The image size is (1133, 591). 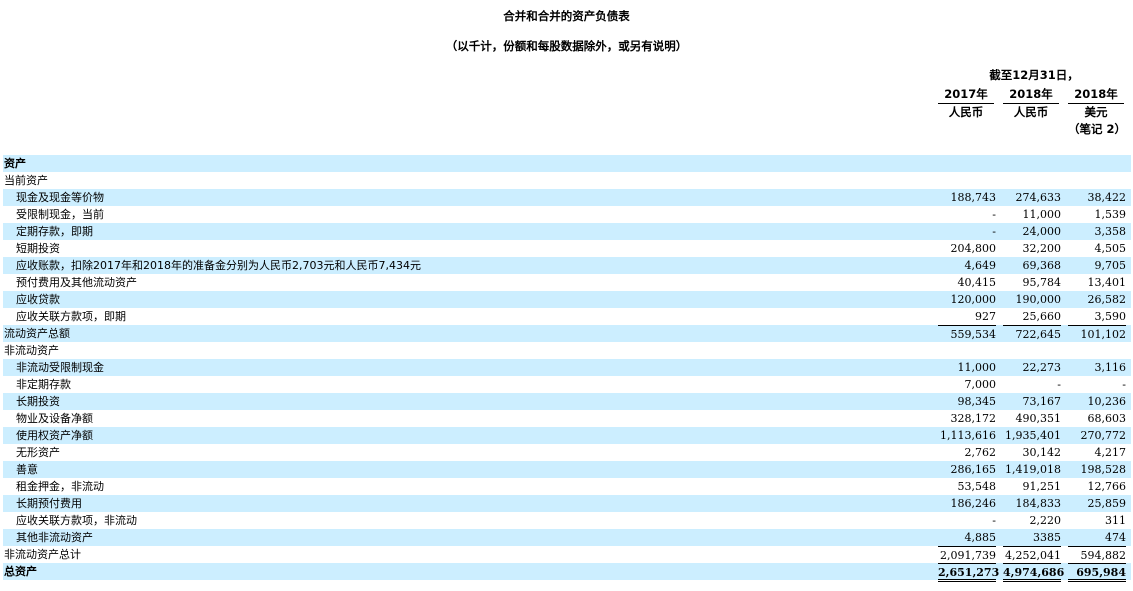 What do you see at coordinates (567, 231) in the screenshot?
I see `table-row: 定期存款，即期 - 24,000 3,358` at bounding box center [567, 231].